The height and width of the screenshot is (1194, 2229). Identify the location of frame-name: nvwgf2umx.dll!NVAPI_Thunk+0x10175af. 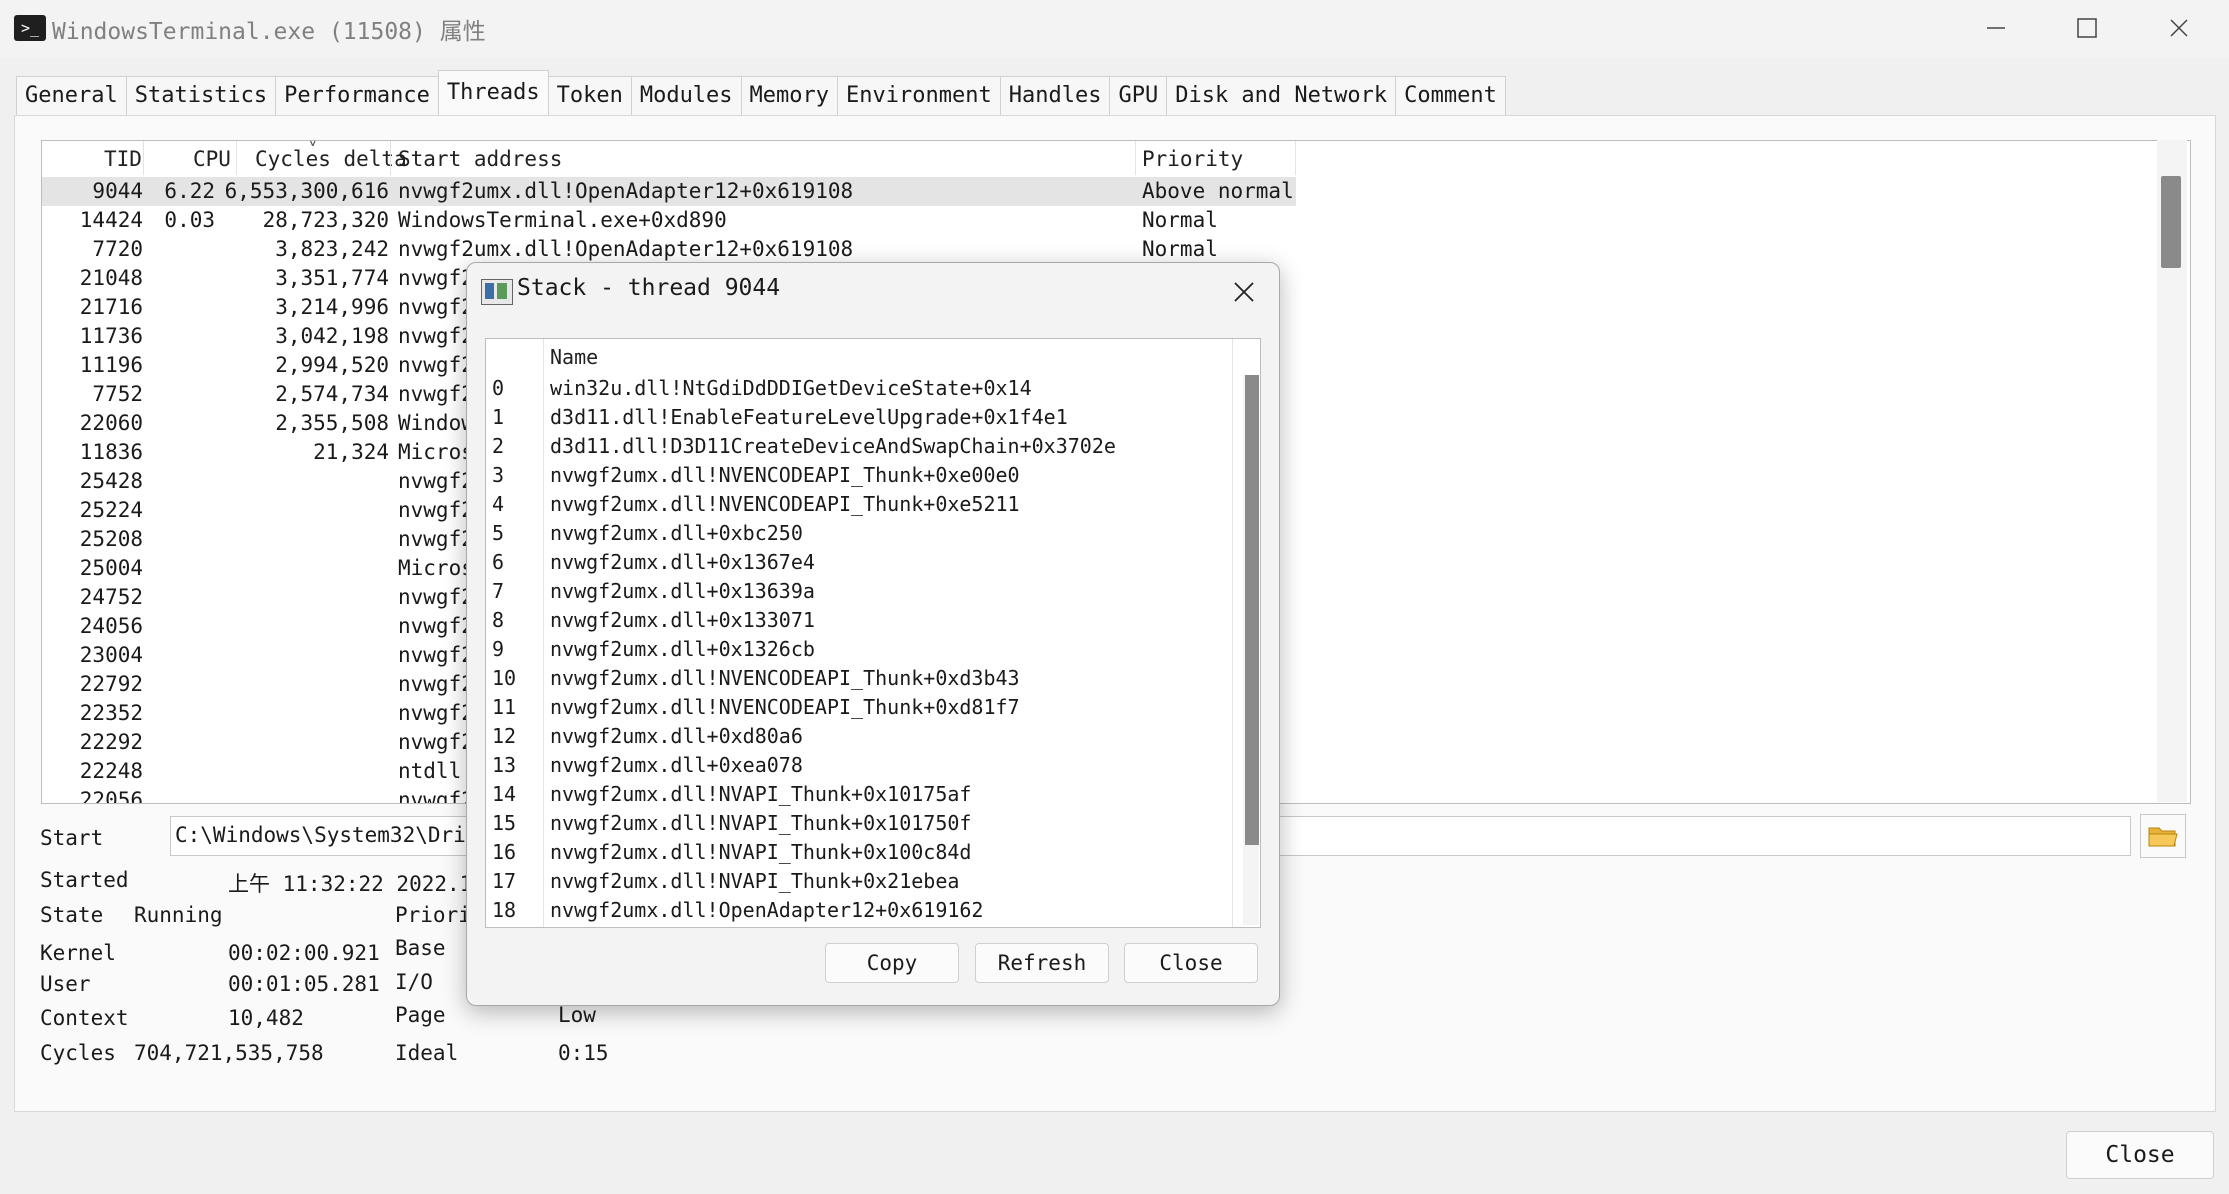
(761, 794).